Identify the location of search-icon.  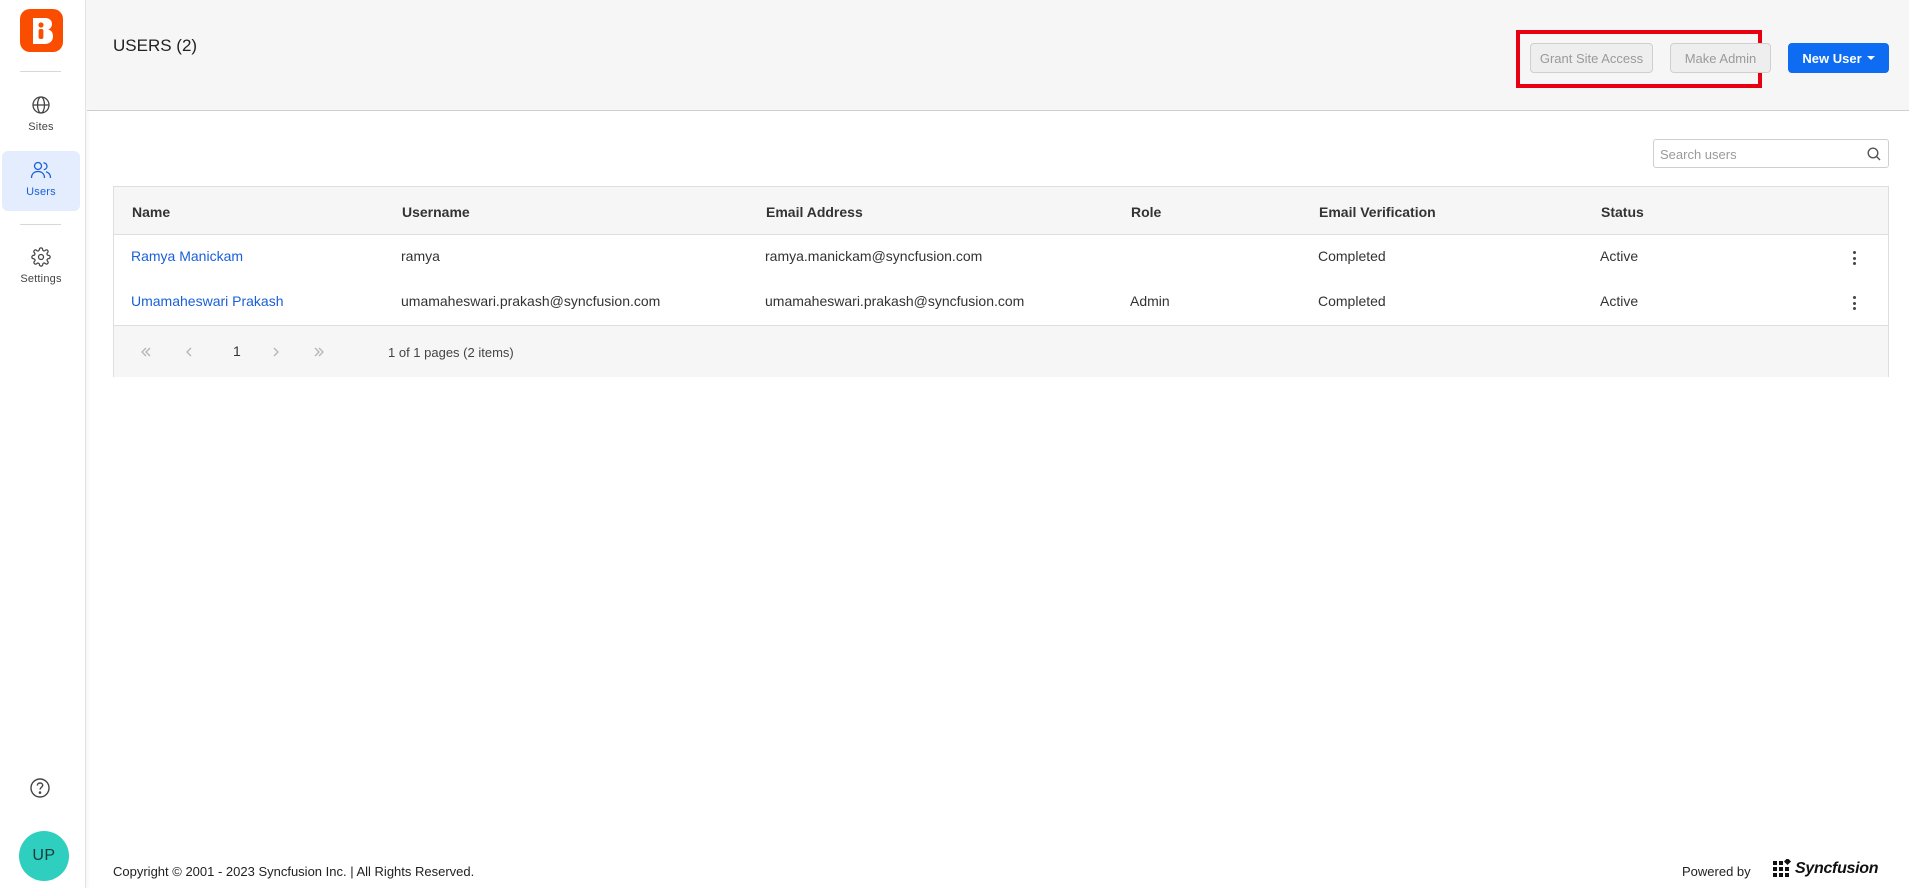
(1874, 154).